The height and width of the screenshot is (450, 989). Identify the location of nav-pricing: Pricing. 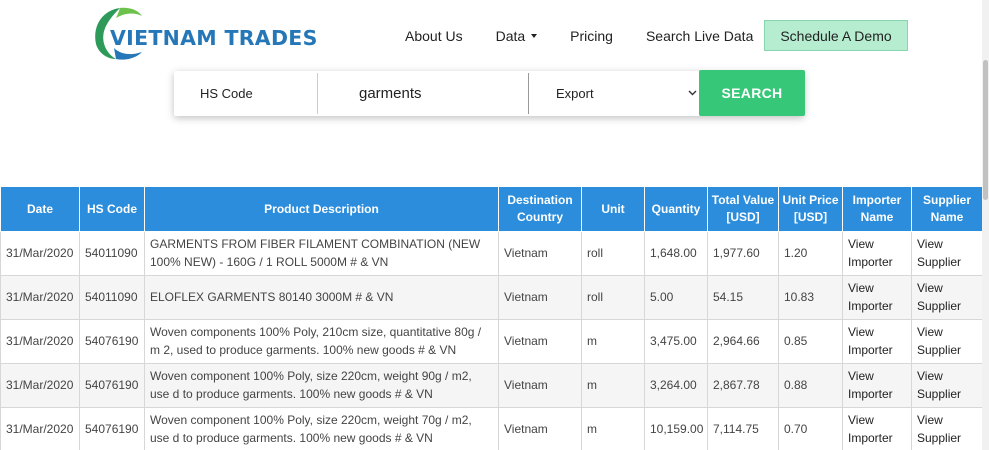
(591, 36).